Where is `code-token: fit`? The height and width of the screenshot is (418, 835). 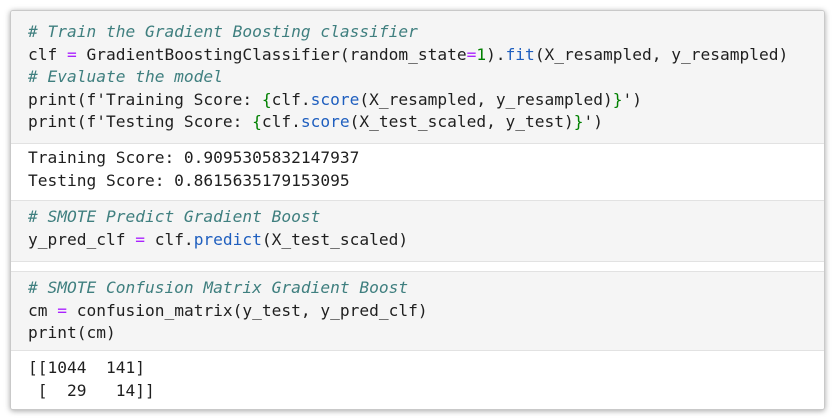
code-token: fit is located at coordinates (520, 54).